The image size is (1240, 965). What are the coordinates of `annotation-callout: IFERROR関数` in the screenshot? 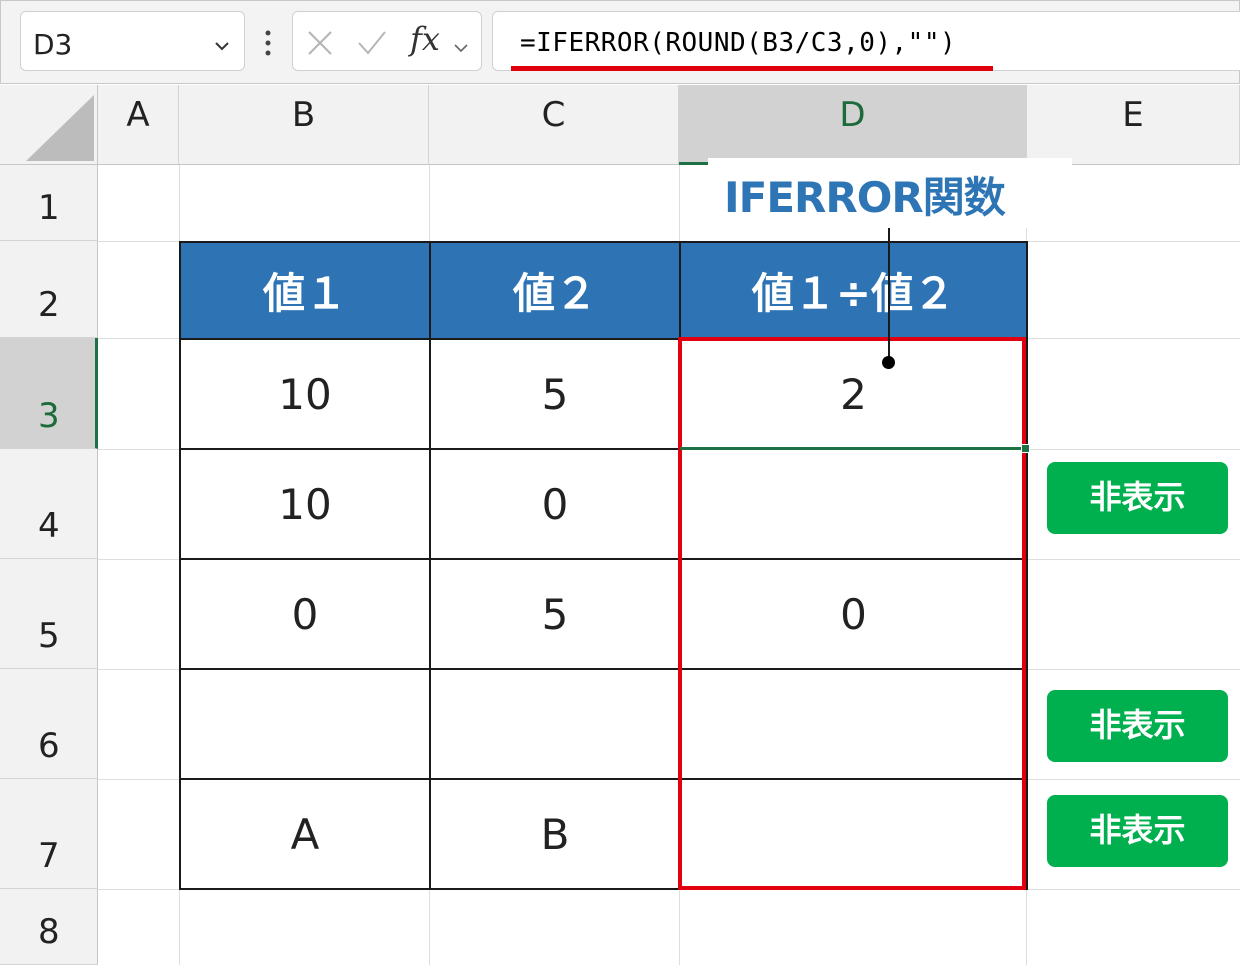 It's located at (890, 193).